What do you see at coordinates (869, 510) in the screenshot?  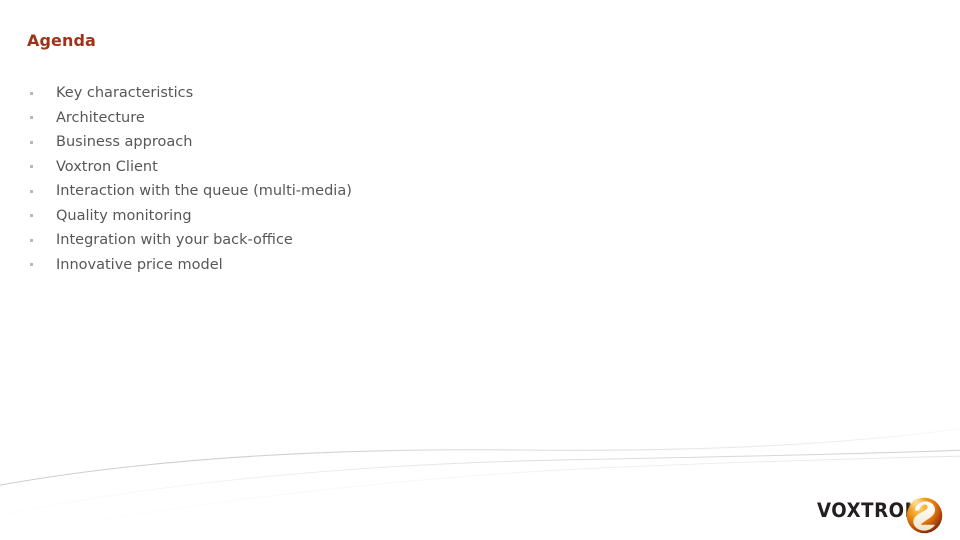 I see `logo-wordmark: VOXTRON` at bounding box center [869, 510].